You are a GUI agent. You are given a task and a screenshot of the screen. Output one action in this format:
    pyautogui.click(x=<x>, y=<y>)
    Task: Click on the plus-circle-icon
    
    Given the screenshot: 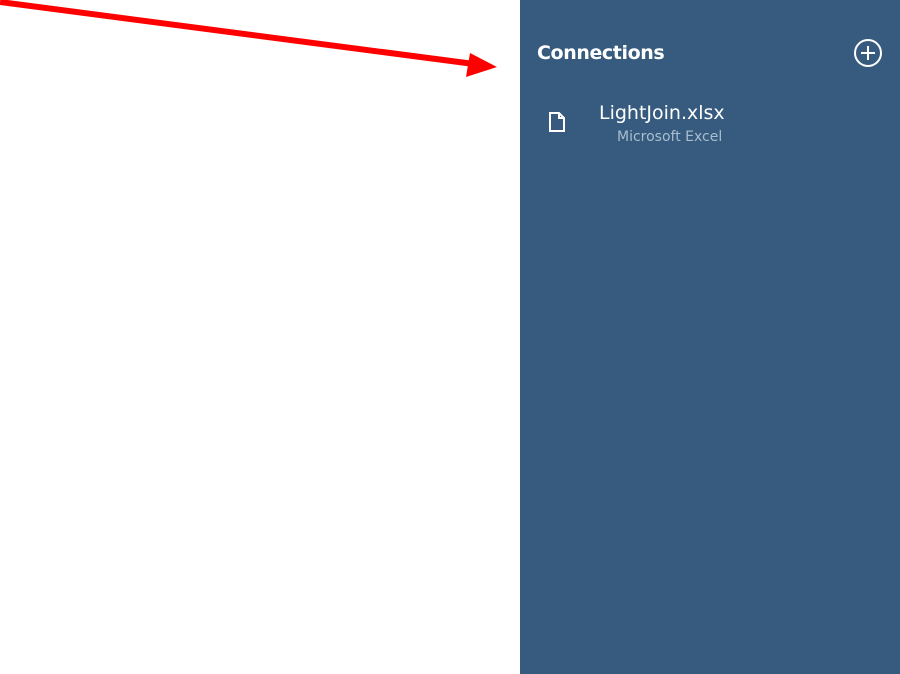 What is the action you would take?
    pyautogui.click(x=868, y=53)
    